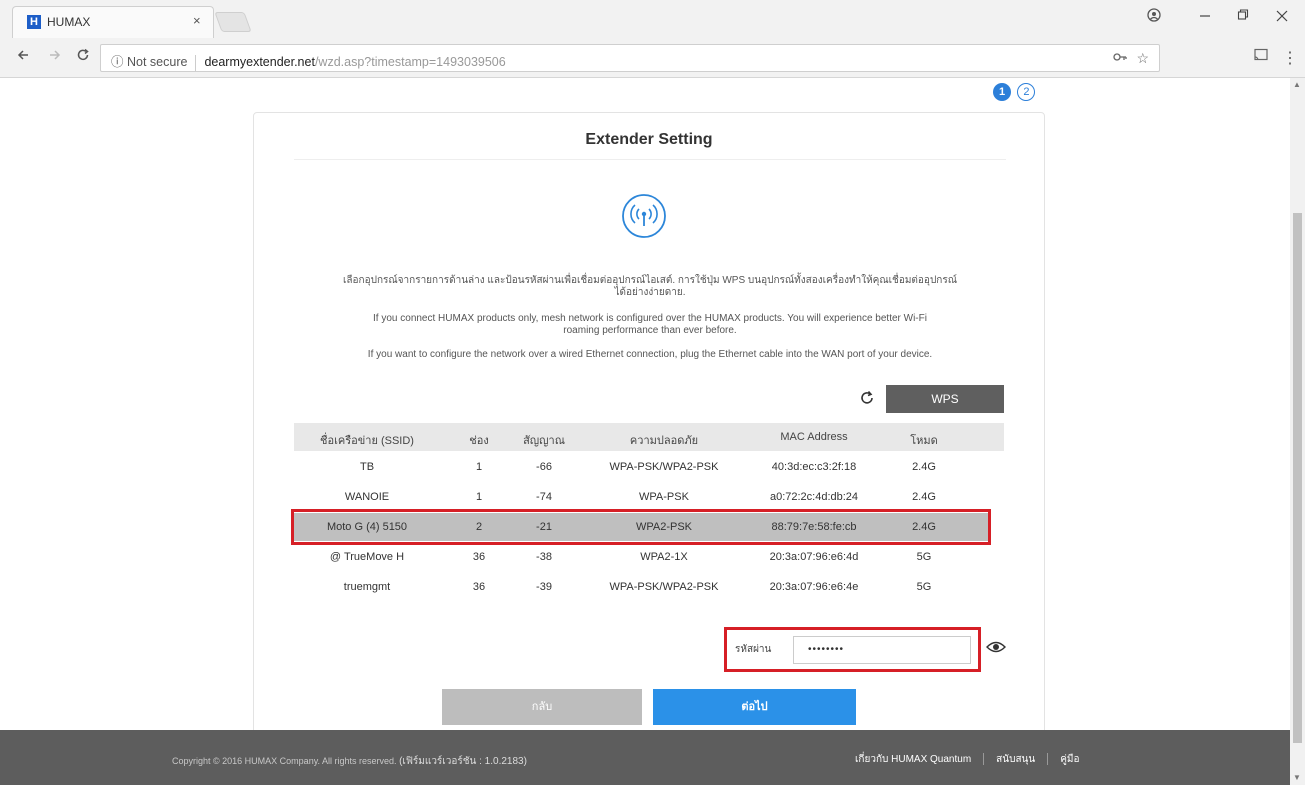 The image size is (1305, 785). I want to click on cell-signal: -74, so click(544, 497).